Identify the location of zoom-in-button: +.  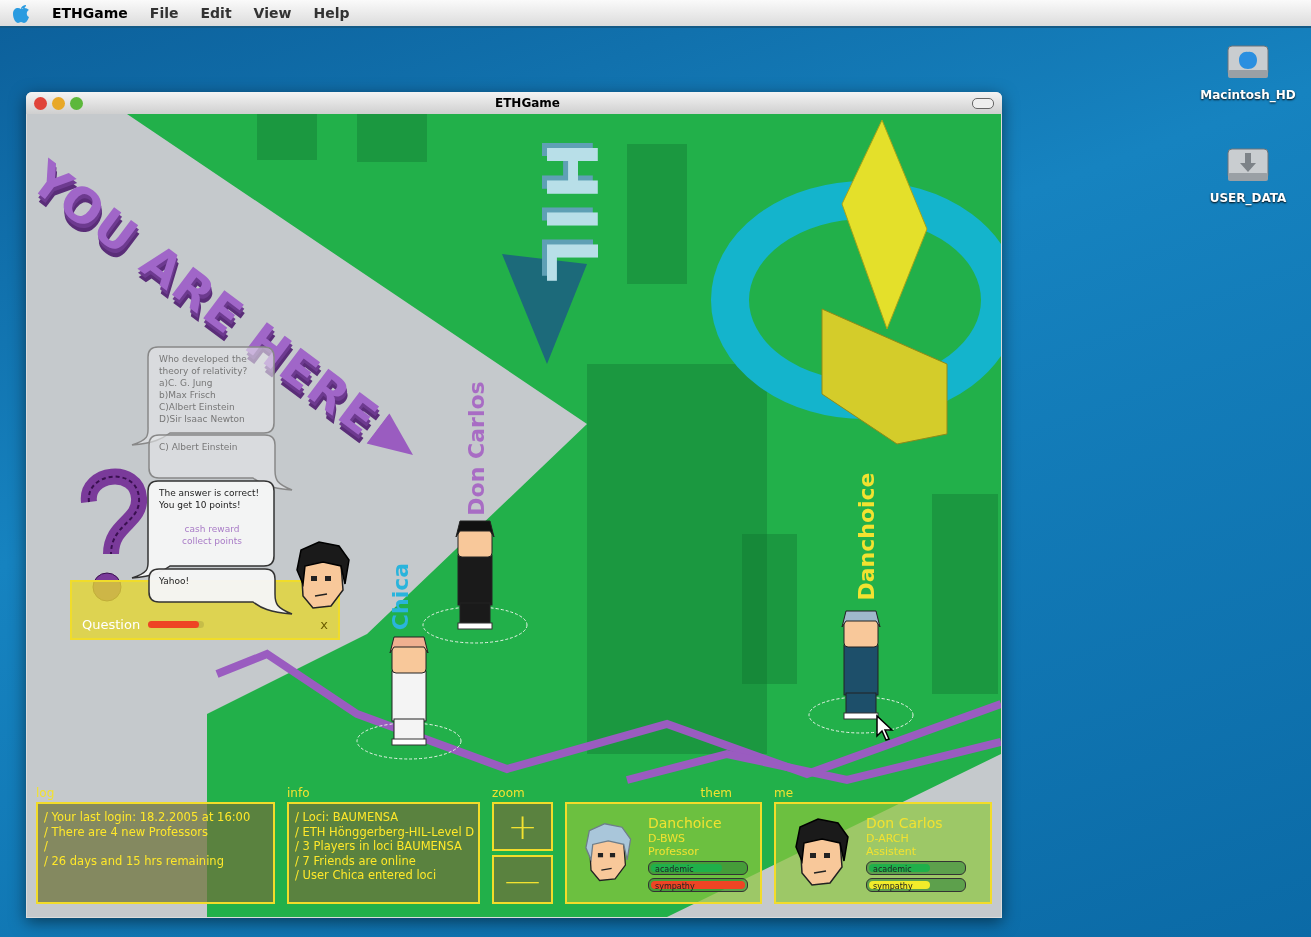
(522, 826).